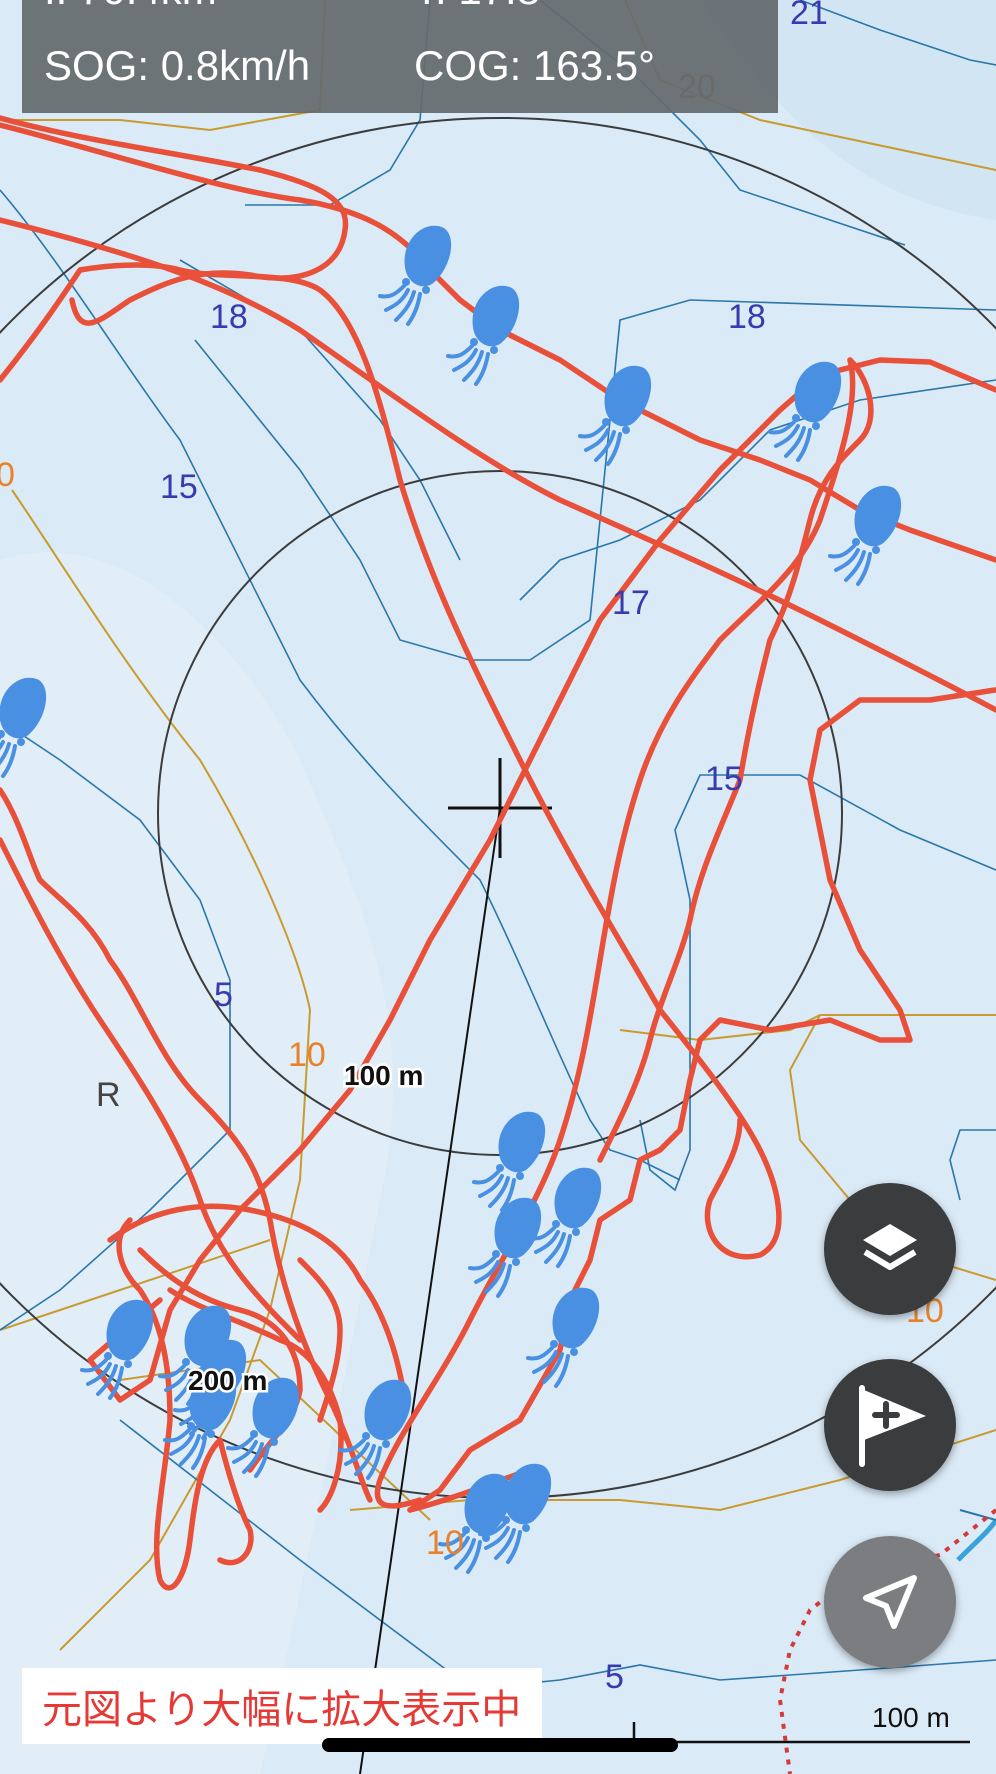  I want to click on map-marker-r: R, so click(108, 1095).